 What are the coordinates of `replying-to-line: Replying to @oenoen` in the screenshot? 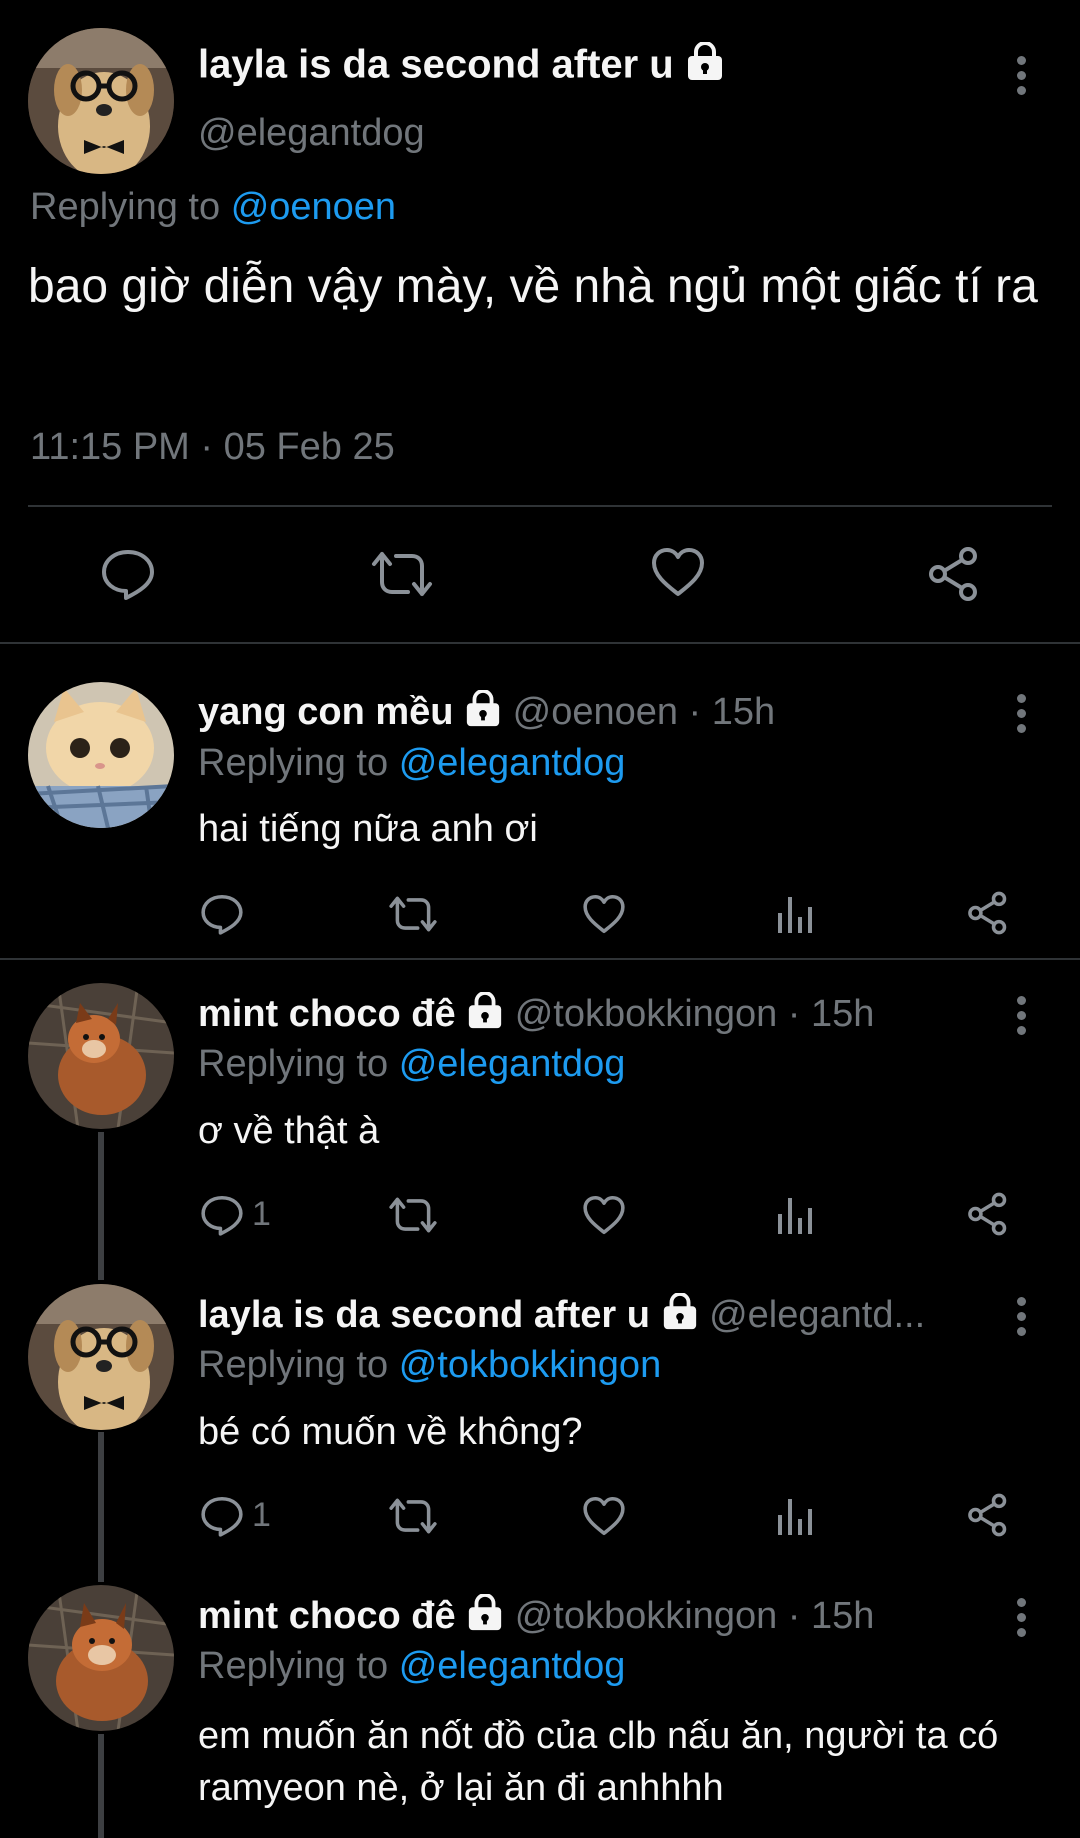 It's located at (213, 207).